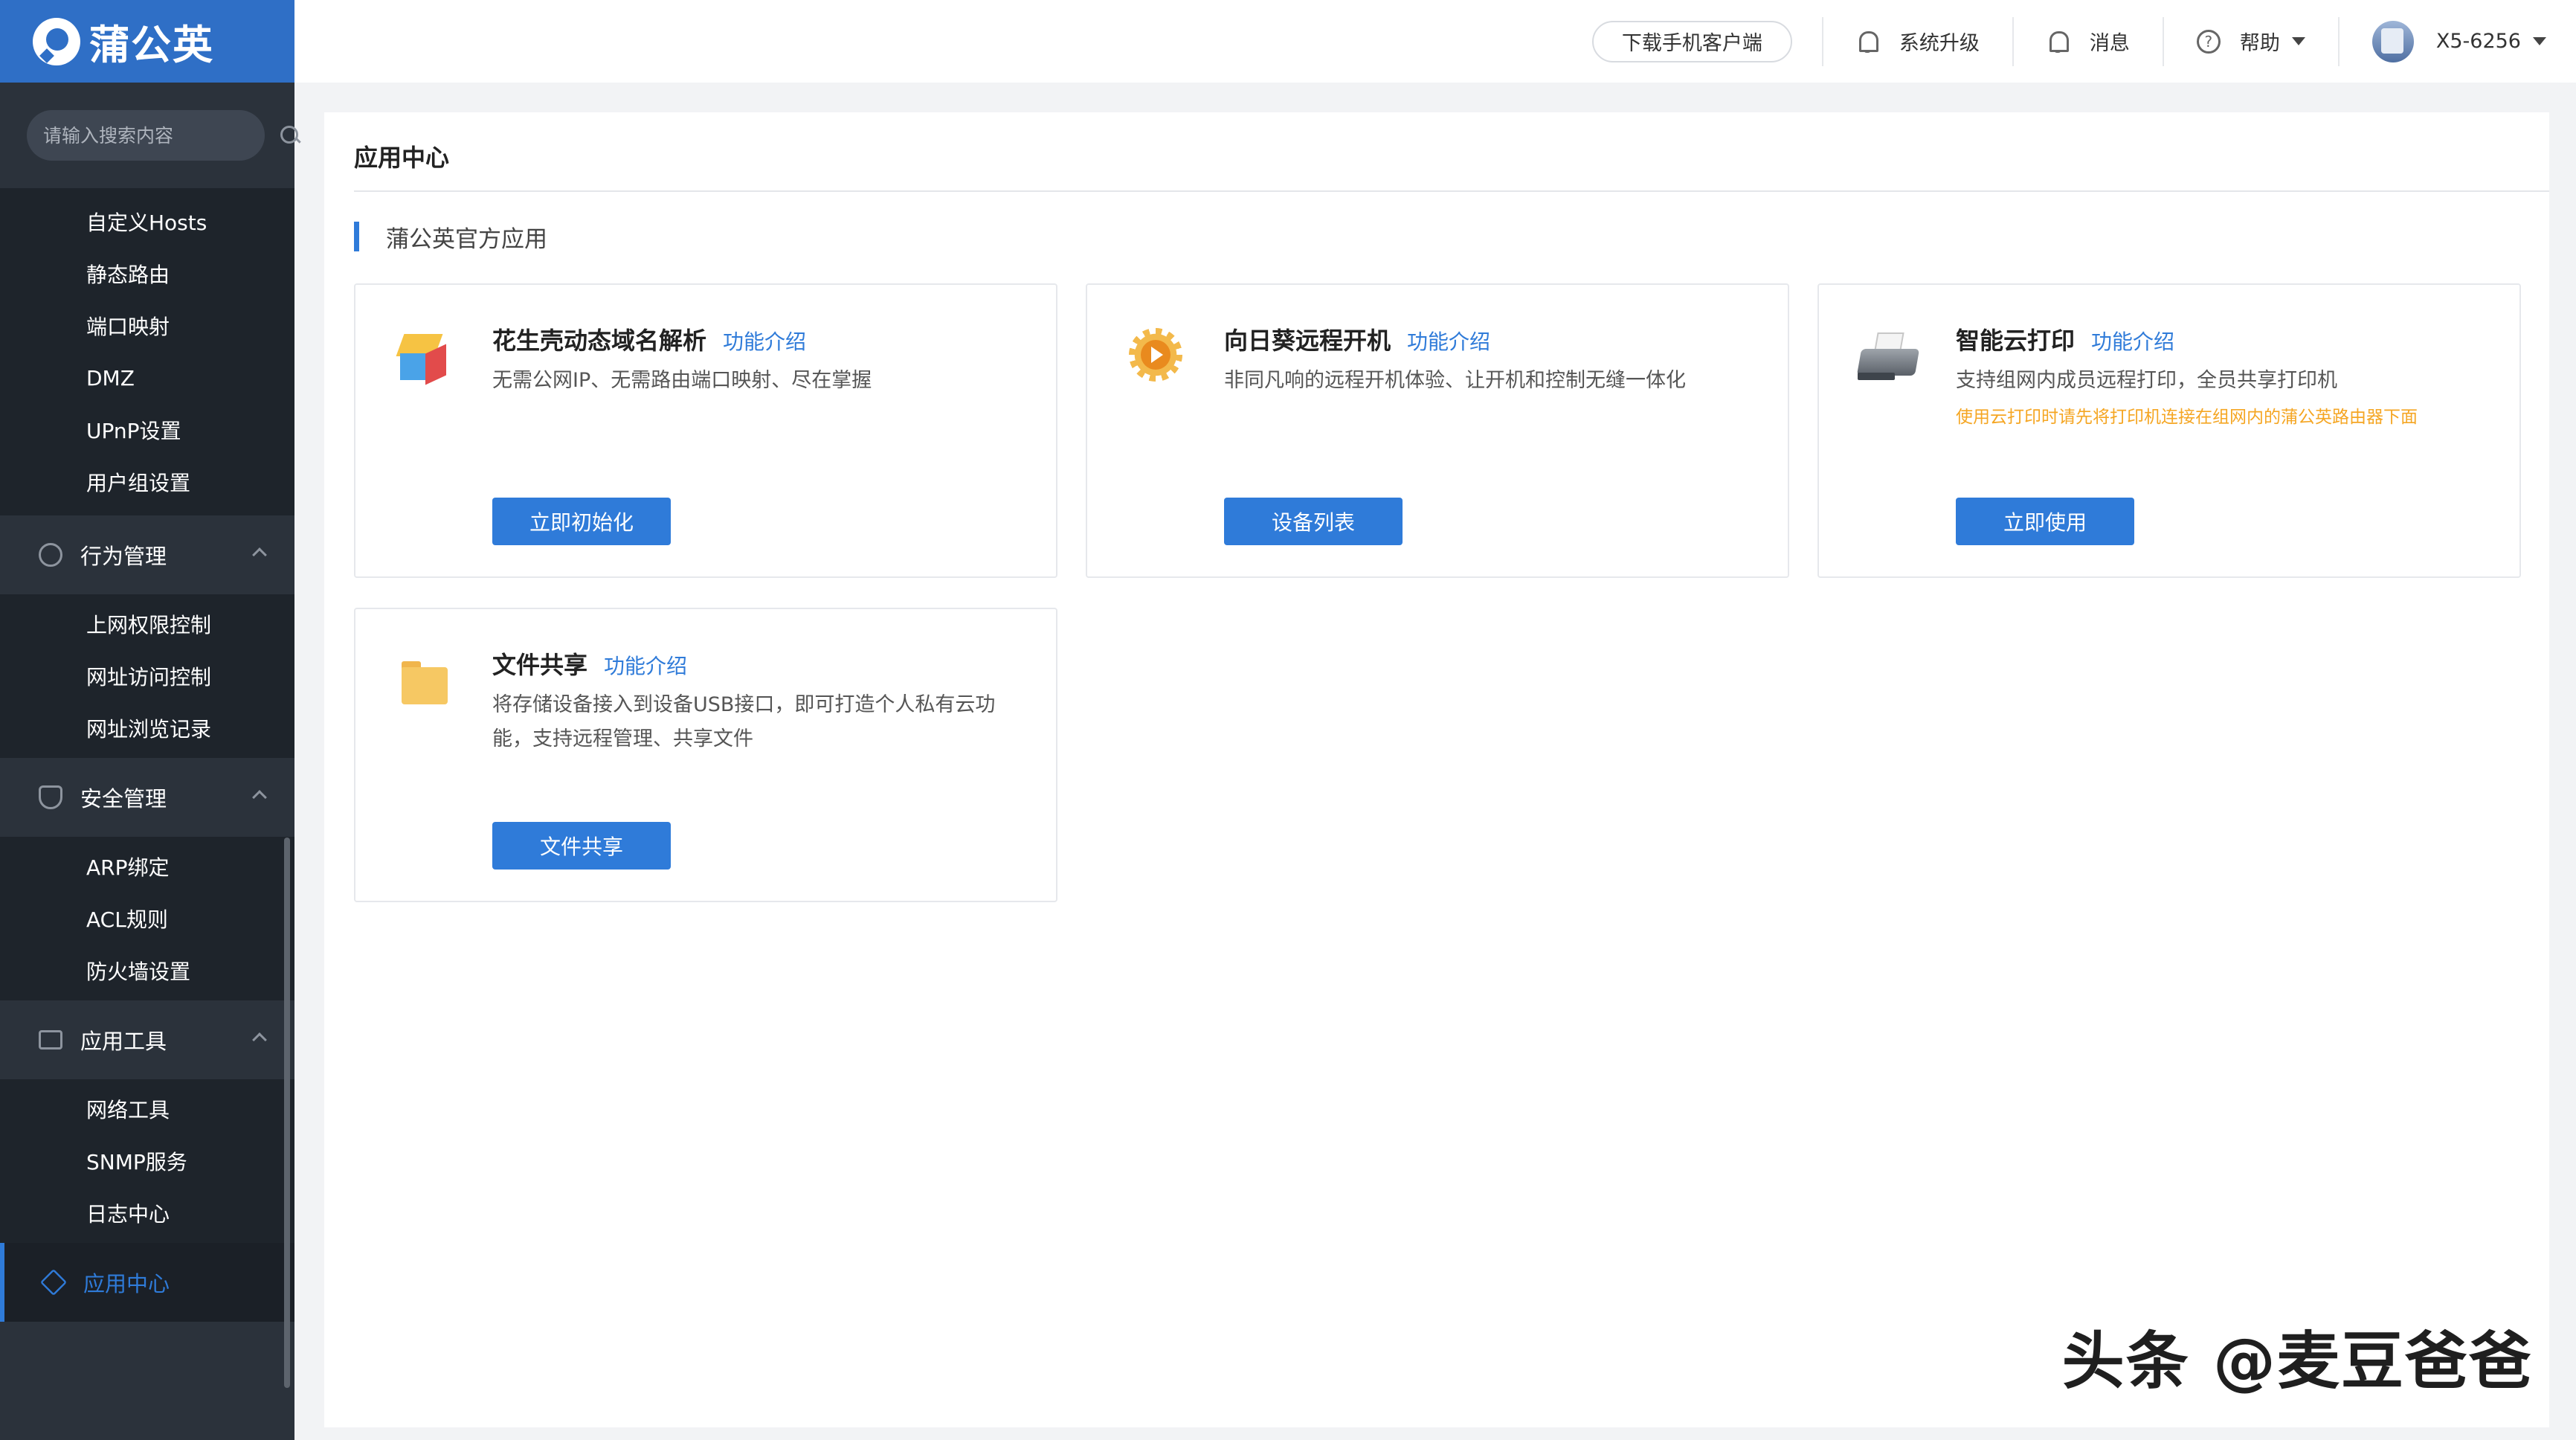  What do you see at coordinates (147, 430) in the screenshot?
I see `sidebar-item-upnp: UPnP设置` at bounding box center [147, 430].